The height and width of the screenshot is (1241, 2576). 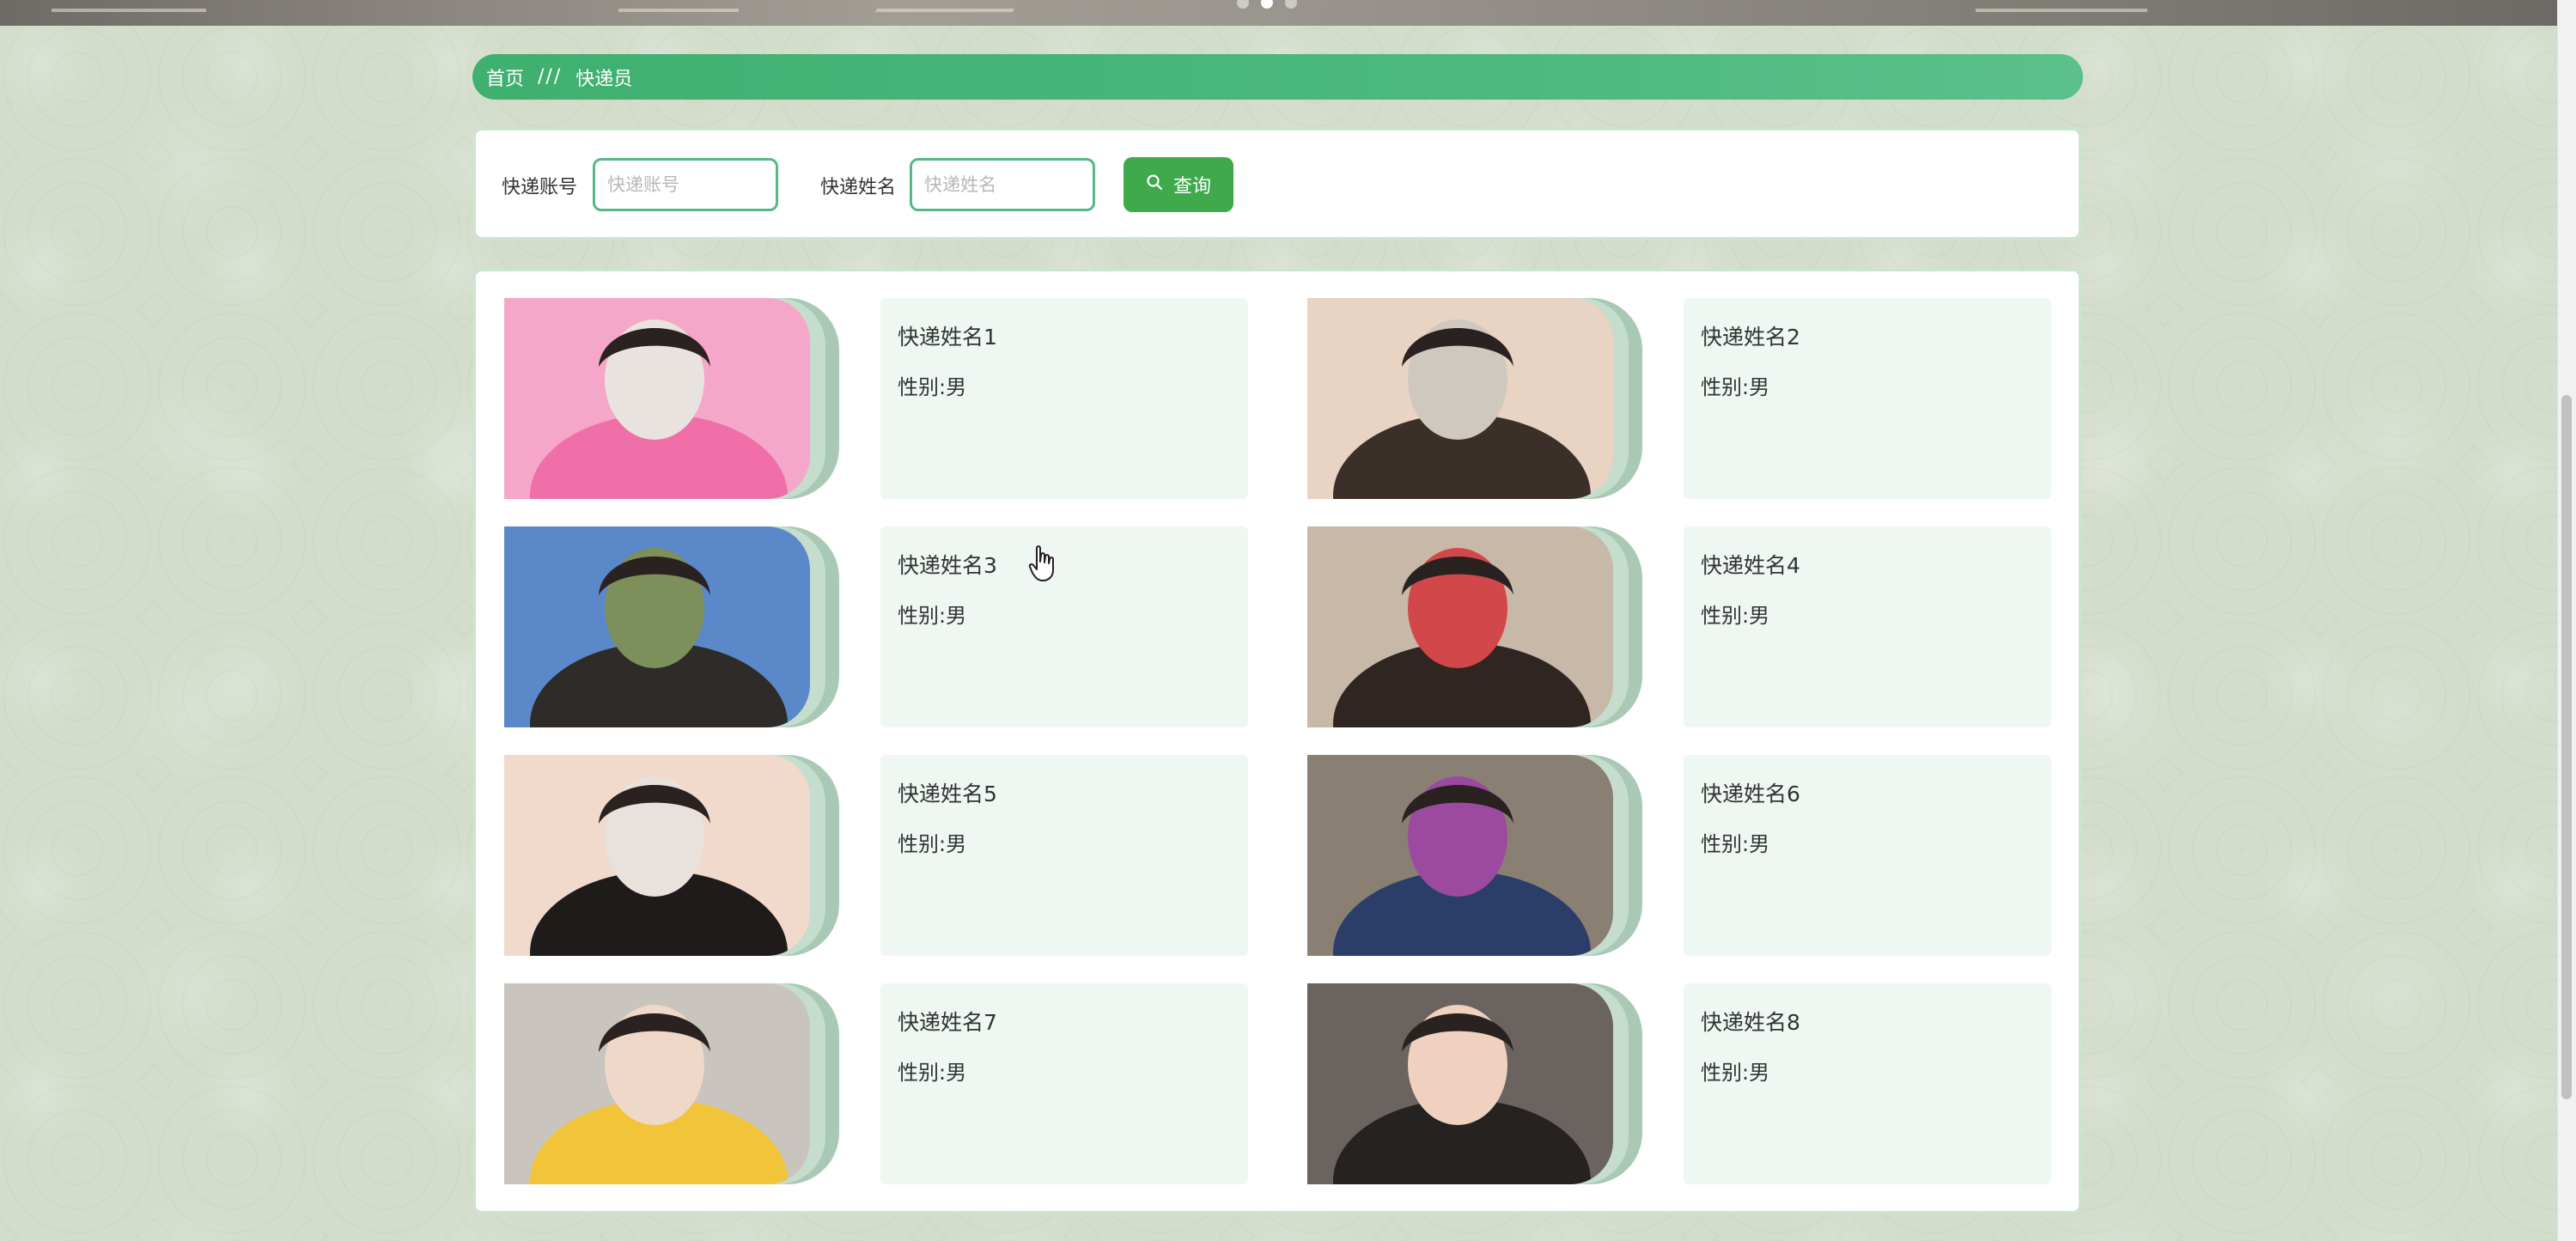 What do you see at coordinates (858, 187) in the screenshot?
I see `name-label: 快递姓名` at bounding box center [858, 187].